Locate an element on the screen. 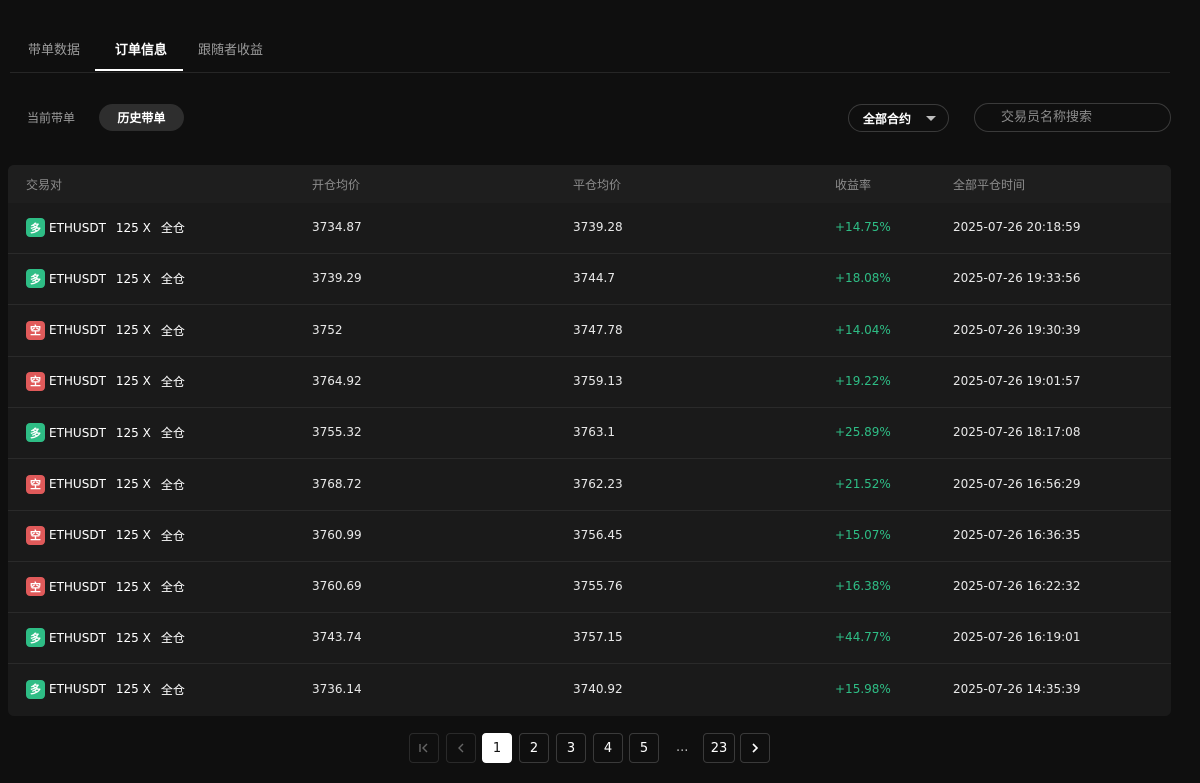  page-button-3: 3 is located at coordinates (571, 748).